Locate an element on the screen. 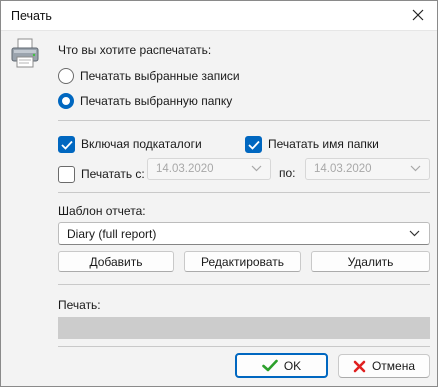 The image size is (438, 387). cancel-button: Отмена is located at coordinates (384, 366).